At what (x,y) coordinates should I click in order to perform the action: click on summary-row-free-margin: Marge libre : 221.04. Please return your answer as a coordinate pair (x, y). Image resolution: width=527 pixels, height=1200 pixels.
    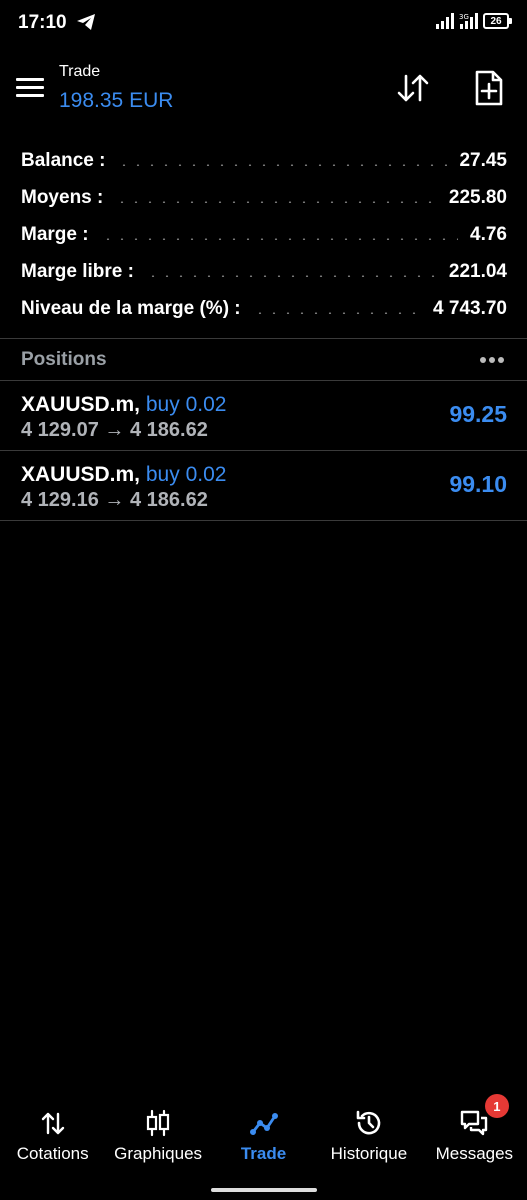
    Looking at the image, I should click on (264, 271).